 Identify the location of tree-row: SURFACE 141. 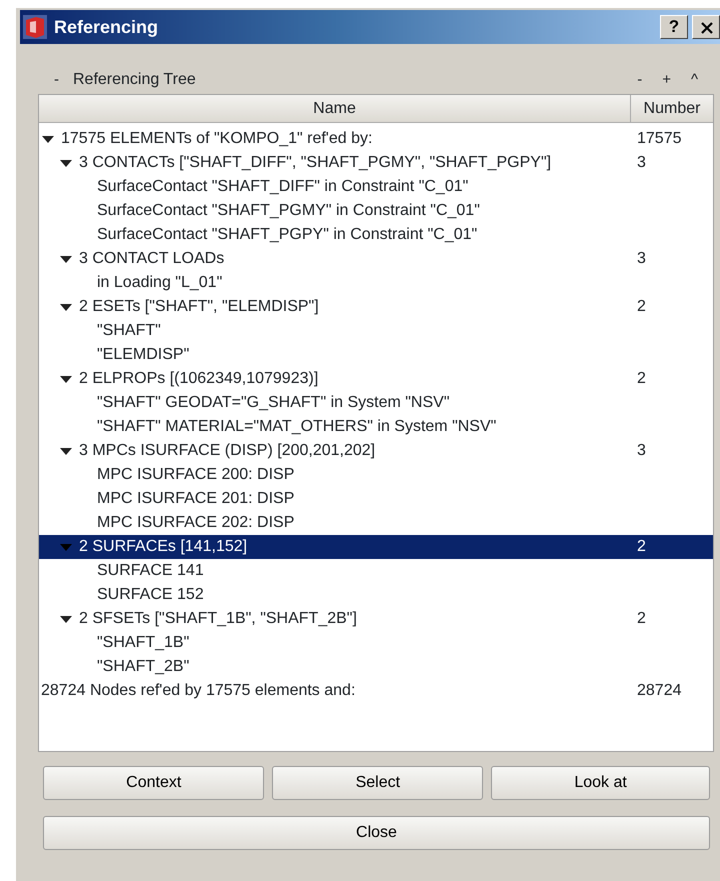
(376, 571).